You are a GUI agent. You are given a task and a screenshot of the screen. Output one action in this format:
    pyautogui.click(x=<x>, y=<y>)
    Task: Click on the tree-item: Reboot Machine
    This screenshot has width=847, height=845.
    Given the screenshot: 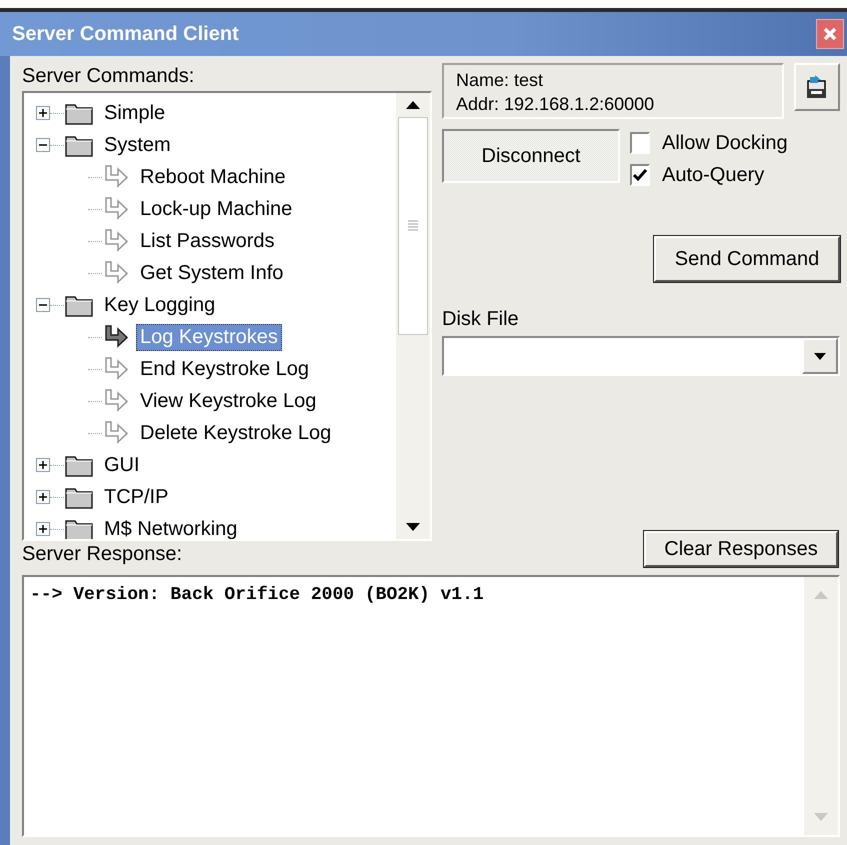 What is the action you would take?
    pyautogui.click(x=213, y=177)
    